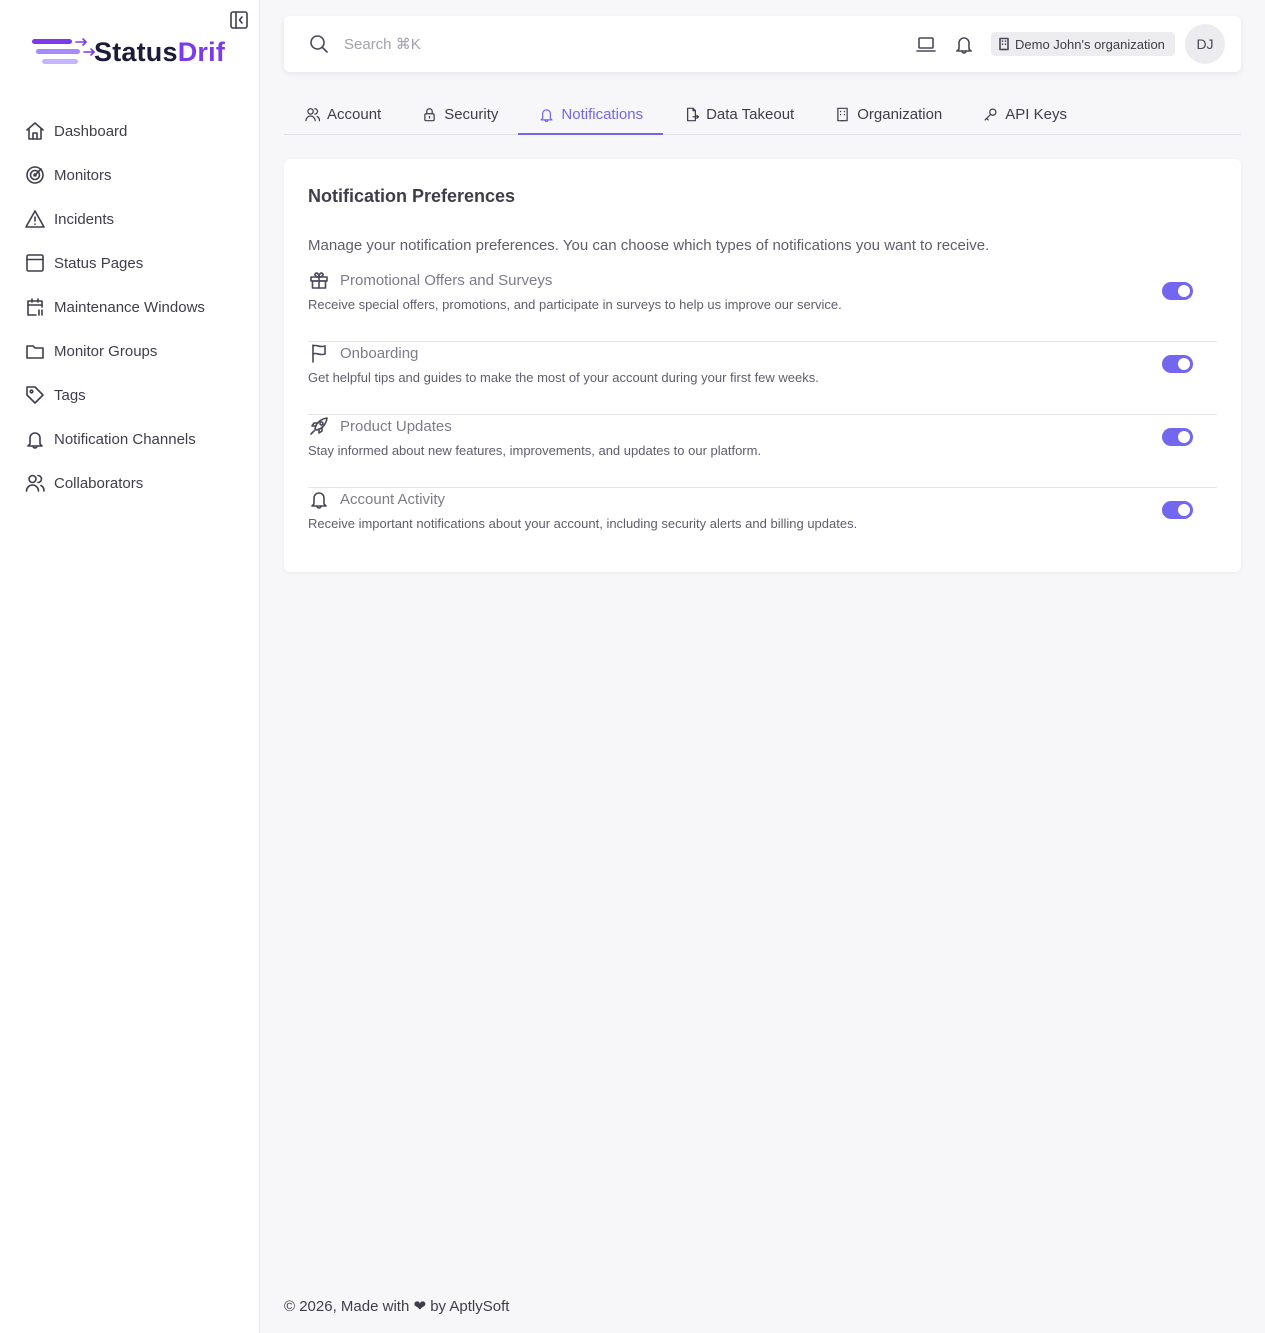 This screenshot has width=1265, height=1333. What do you see at coordinates (129, 131) in the screenshot?
I see `sidebar-item-dashboard: Dashboard` at bounding box center [129, 131].